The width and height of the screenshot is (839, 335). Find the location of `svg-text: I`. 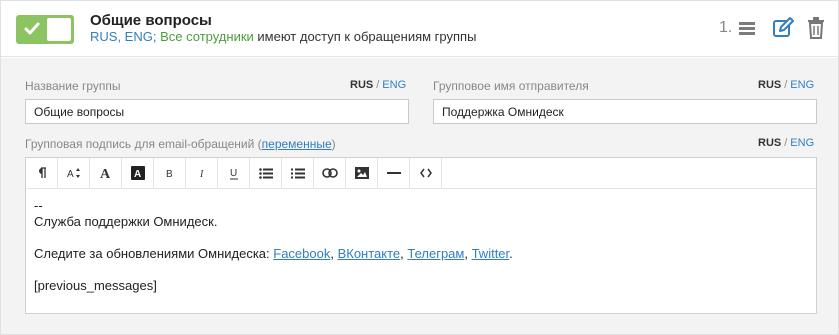

svg-text: I is located at coordinates (201, 174).